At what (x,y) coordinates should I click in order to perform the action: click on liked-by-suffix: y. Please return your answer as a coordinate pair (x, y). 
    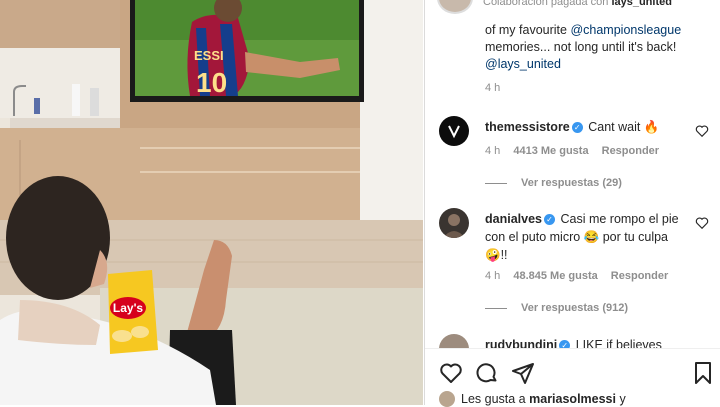
    Looking at the image, I should click on (622, 399).